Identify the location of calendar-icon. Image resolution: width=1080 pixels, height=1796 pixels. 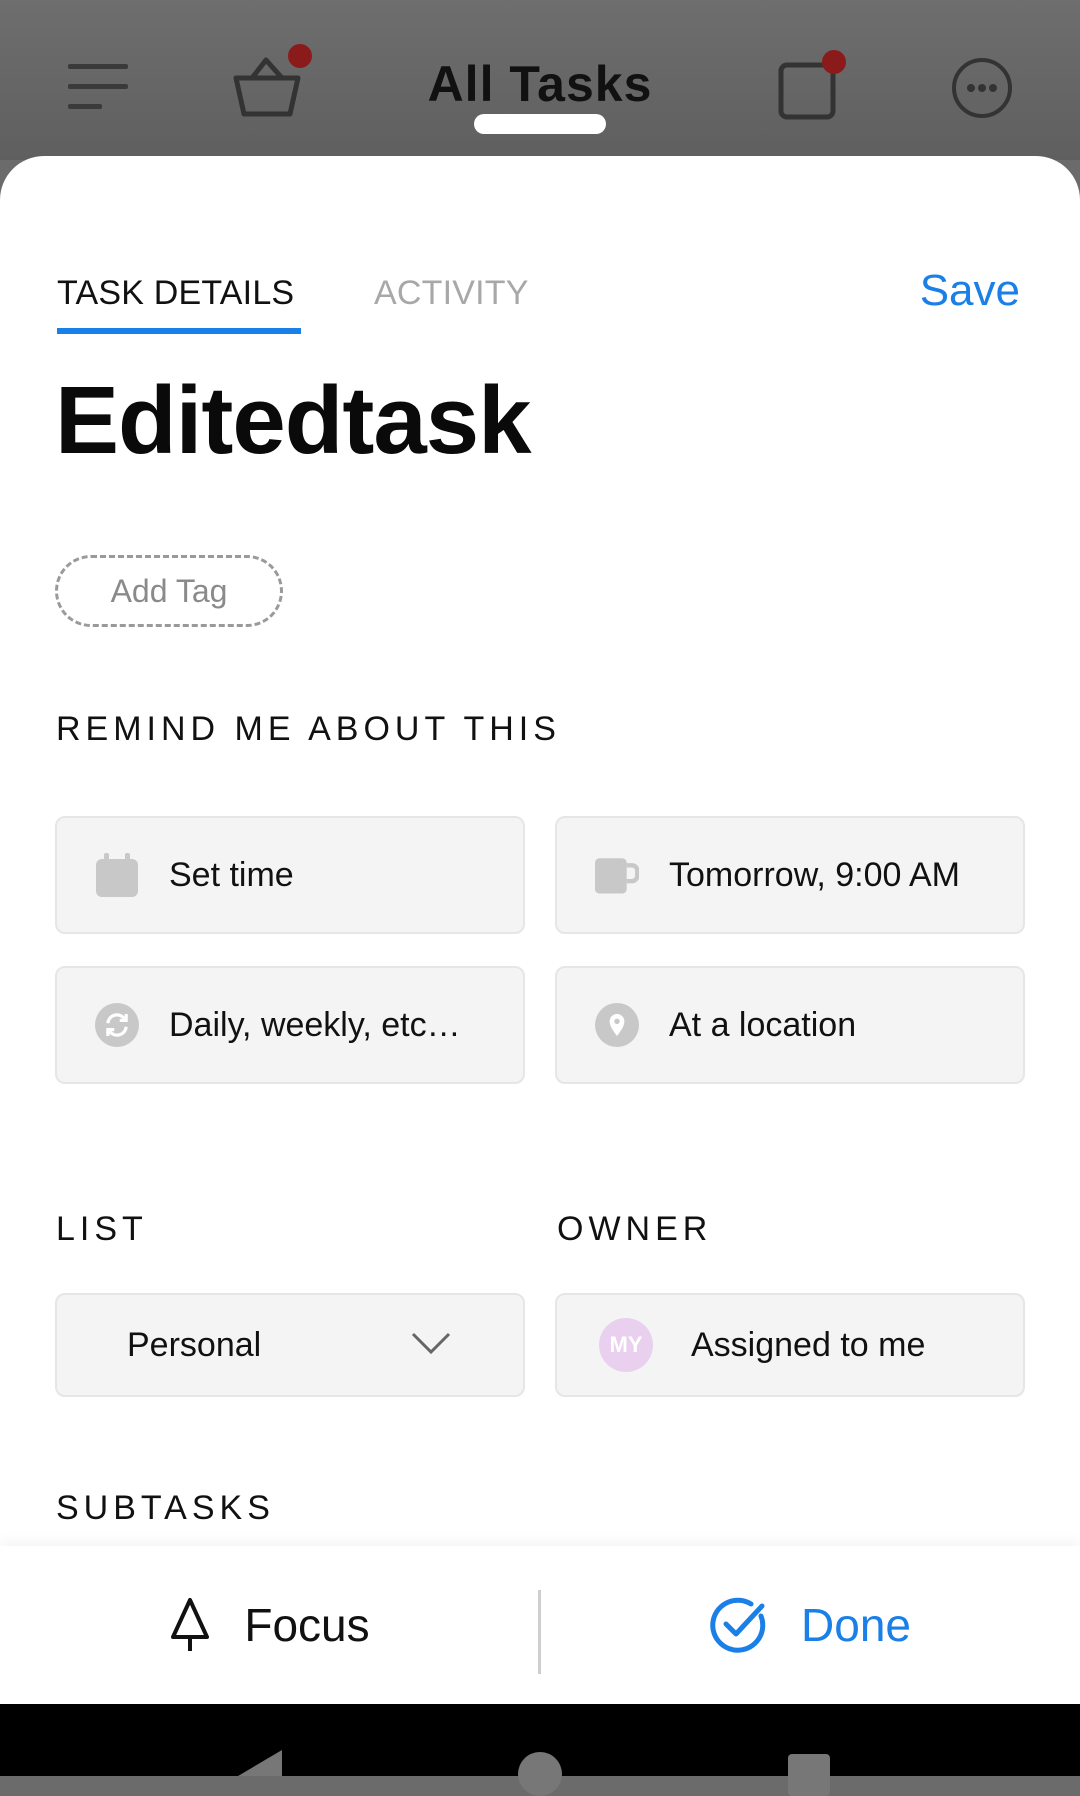
(117, 875).